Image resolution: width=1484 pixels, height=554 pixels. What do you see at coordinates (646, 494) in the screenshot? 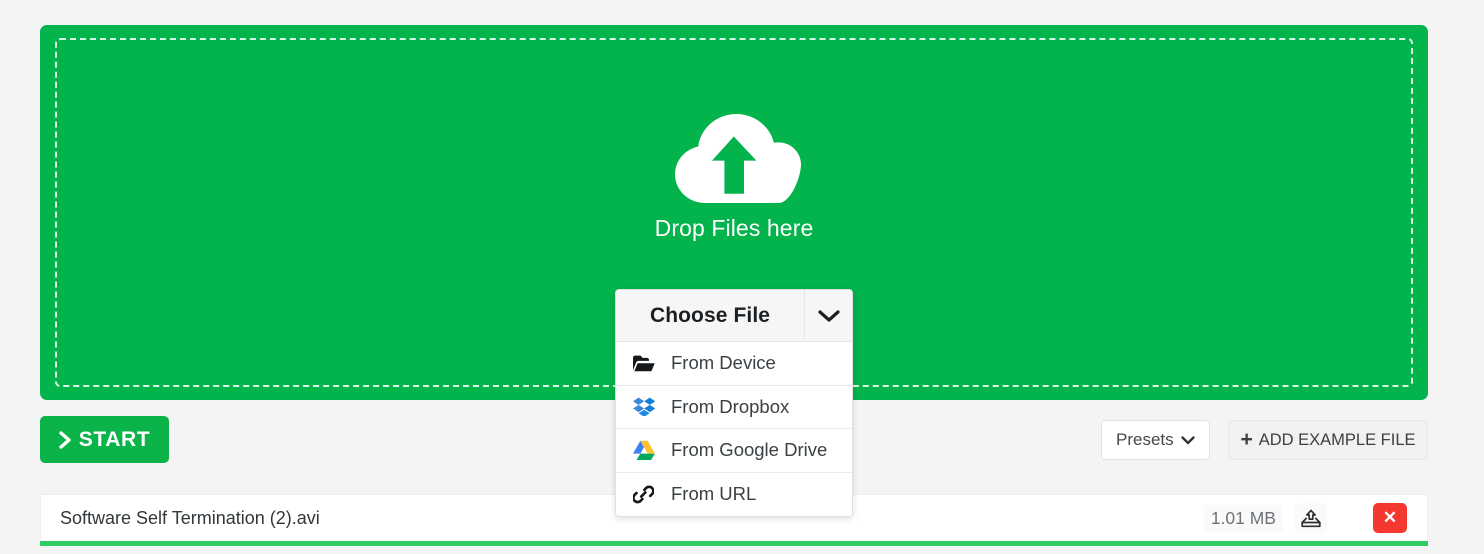
I see `link-icon` at bounding box center [646, 494].